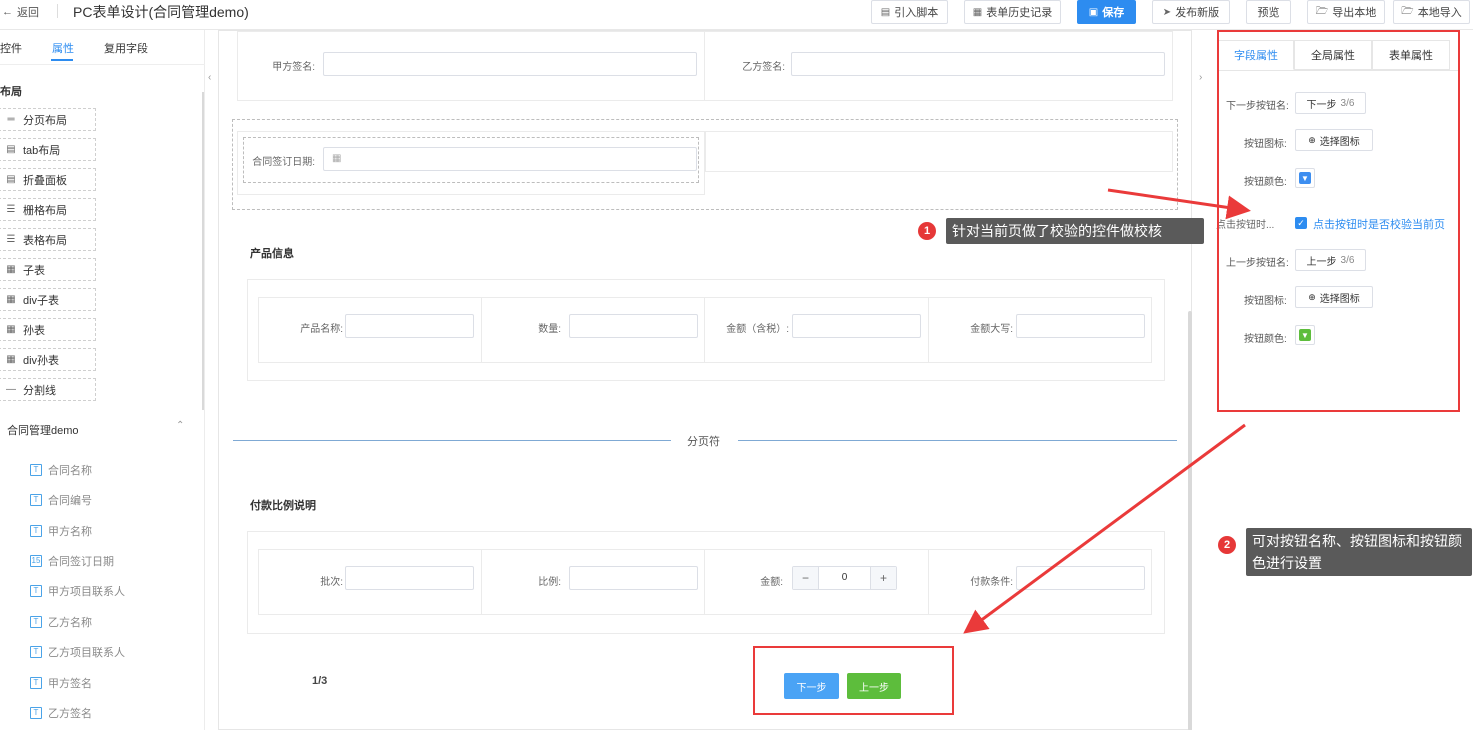 The width and height of the screenshot is (1473, 730). Describe the element at coordinates (1104, 528) in the screenshot. I see `arrow-to-buttons` at that location.